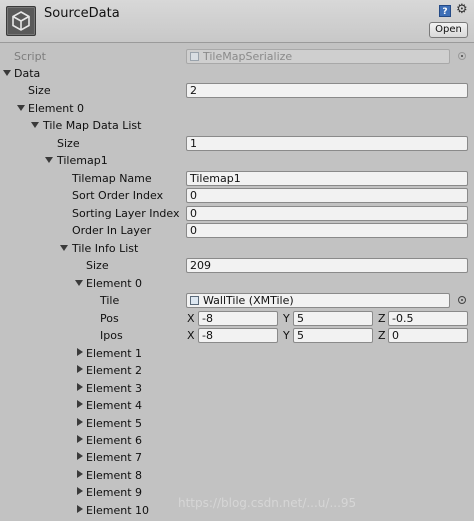 The image size is (474, 521). What do you see at coordinates (327, 265) in the screenshot?
I see `tile-info-list-size-field: 209` at bounding box center [327, 265].